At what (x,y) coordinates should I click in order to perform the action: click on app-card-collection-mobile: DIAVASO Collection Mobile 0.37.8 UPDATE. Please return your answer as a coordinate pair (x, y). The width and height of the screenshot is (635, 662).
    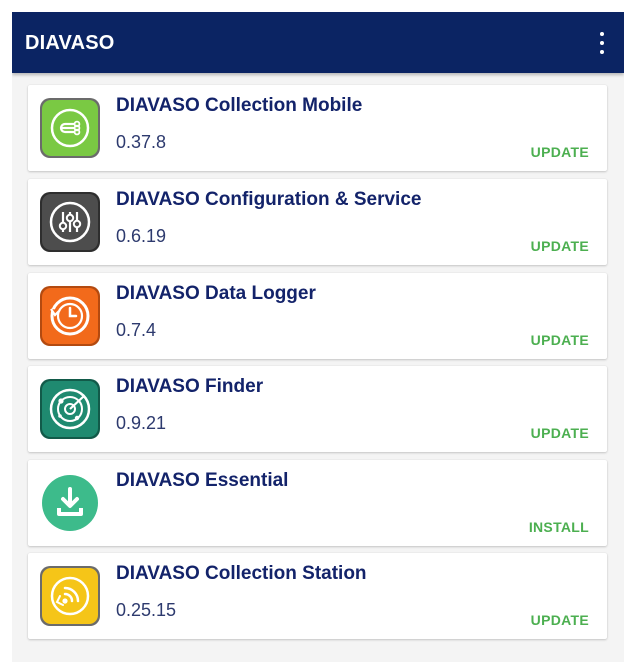
    Looking at the image, I should click on (317, 128).